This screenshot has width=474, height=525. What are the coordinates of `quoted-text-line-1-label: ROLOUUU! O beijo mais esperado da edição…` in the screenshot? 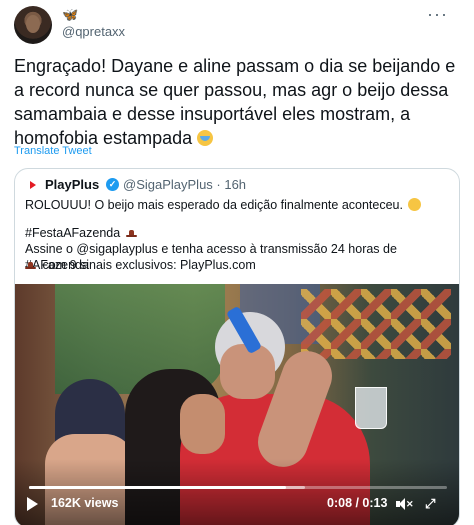 It's located at (214, 205).